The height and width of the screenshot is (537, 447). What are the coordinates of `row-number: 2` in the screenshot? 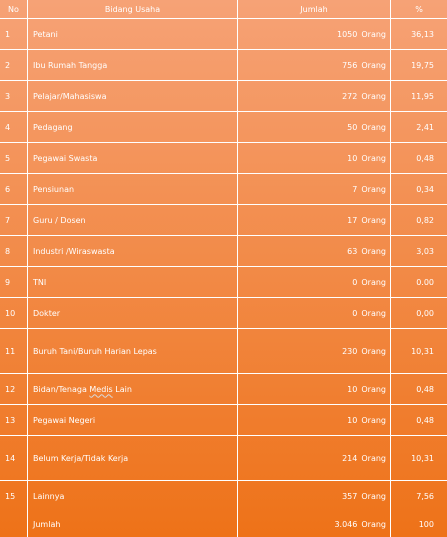 It's located at (14, 65).